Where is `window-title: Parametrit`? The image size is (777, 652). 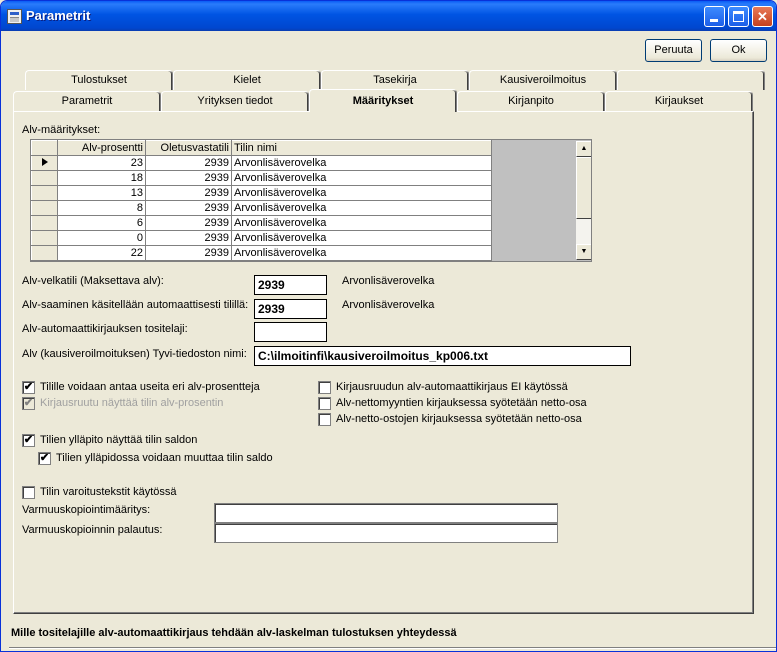
window-title: Parametrit is located at coordinates (58, 15).